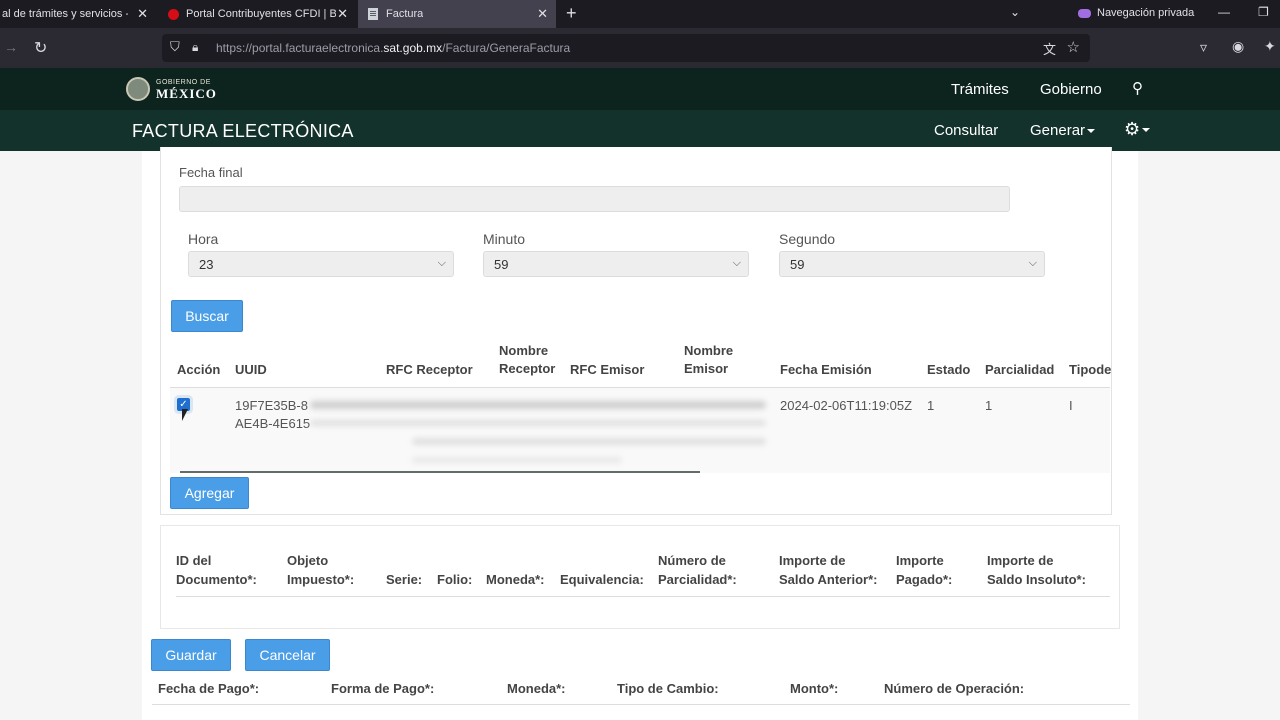 This screenshot has width=1280, height=720. What do you see at coordinates (321, 264) in the screenshot?
I see `hora-select: 23 ⌵` at bounding box center [321, 264].